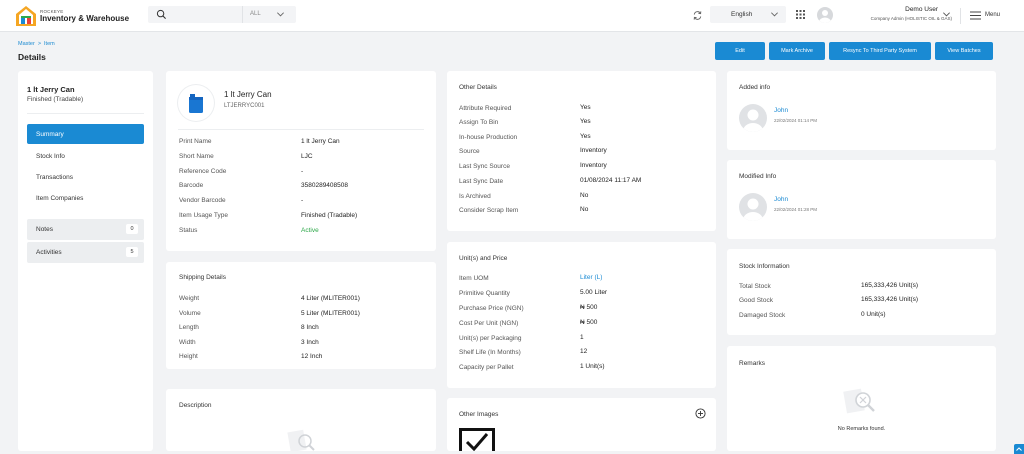  Describe the element at coordinates (593, 150) in the screenshot. I see `source-value: Inventory` at that location.